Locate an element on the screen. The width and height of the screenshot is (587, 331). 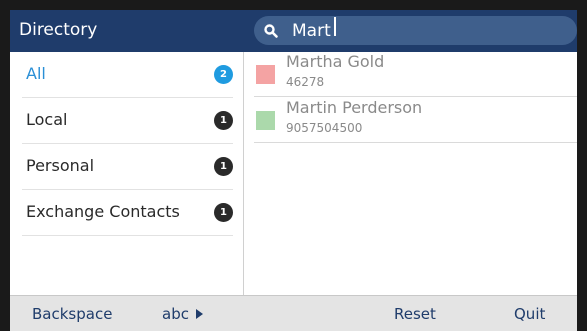
search-input is located at coordinates (427, 30).